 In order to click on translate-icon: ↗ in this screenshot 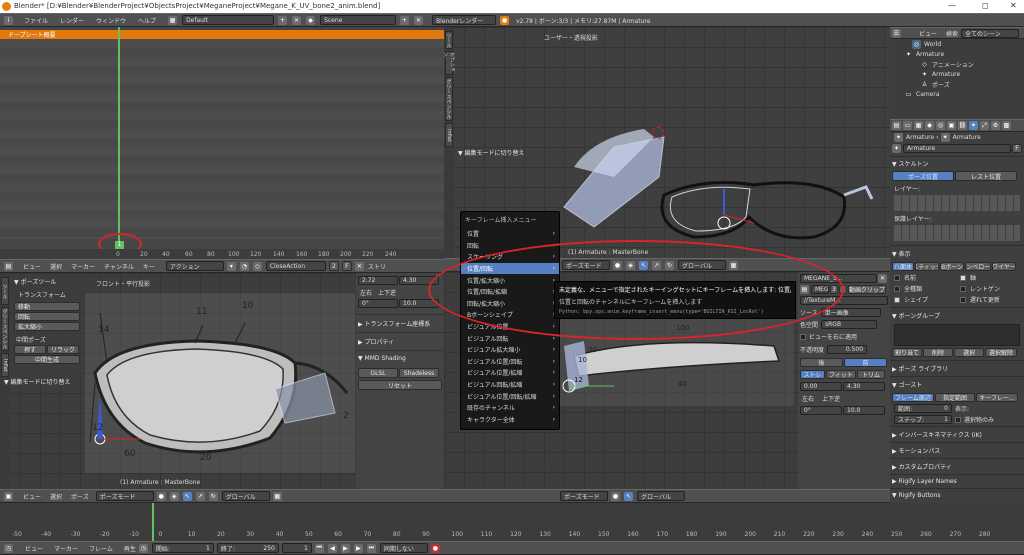, I will do `click(200, 496)`.